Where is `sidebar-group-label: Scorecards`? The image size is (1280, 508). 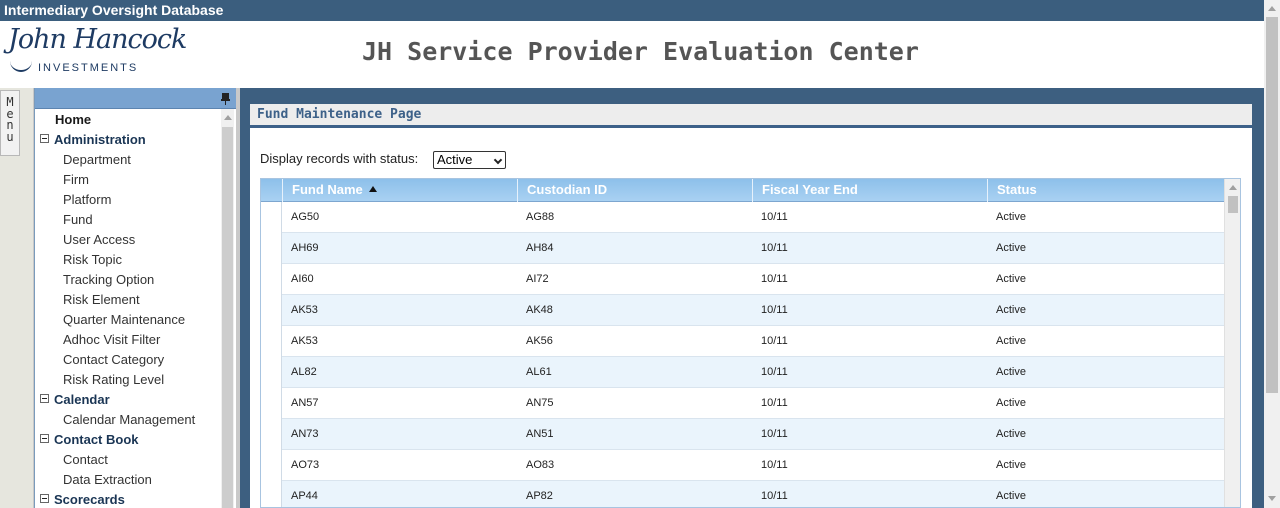
sidebar-group-label: Scorecards is located at coordinates (89, 499).